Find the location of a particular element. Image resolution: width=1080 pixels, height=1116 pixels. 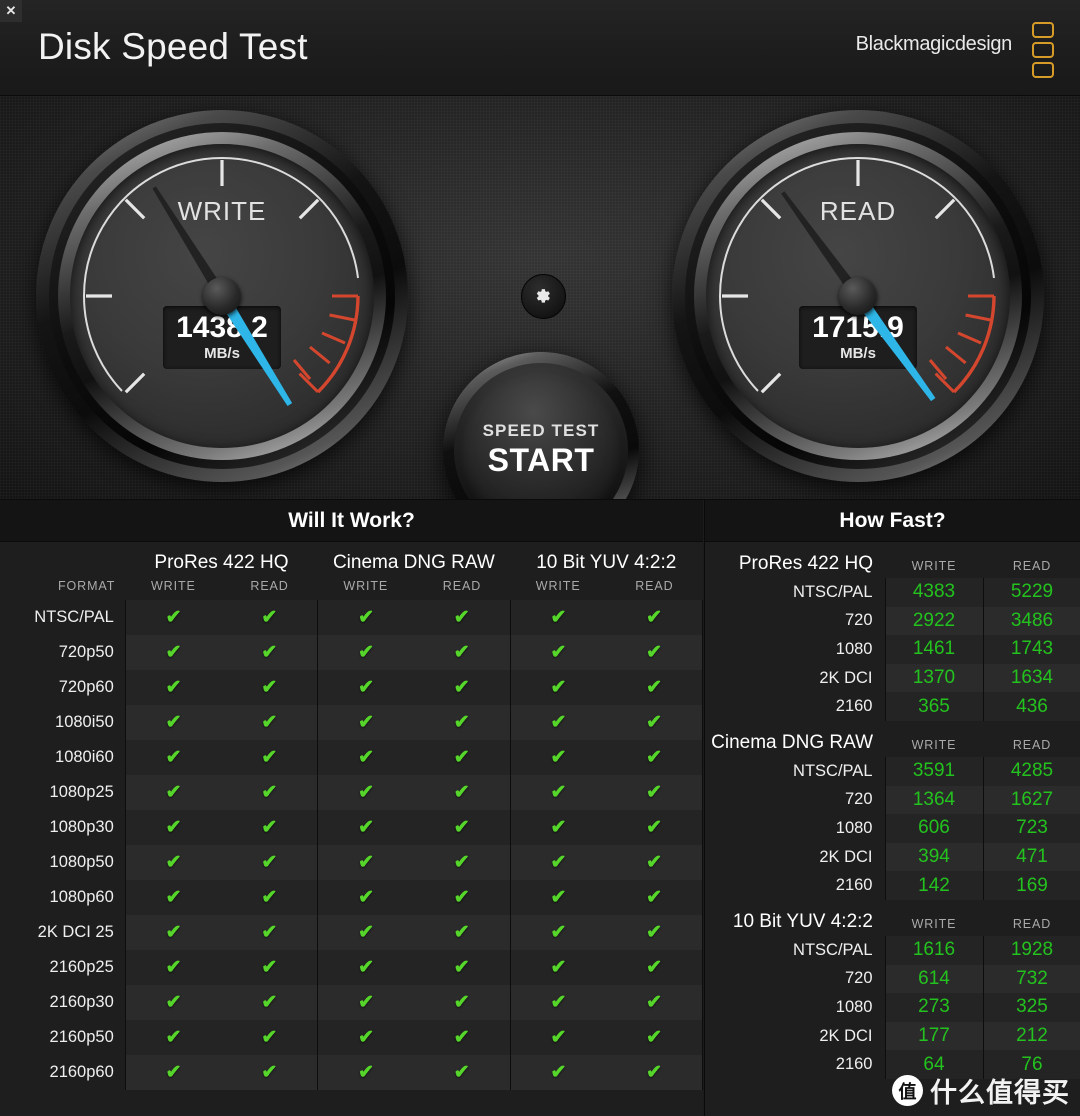

how-fast-group-header: 10 Bit YUV 4:2:2 WRITE READ is located at coordinates (892, 917).